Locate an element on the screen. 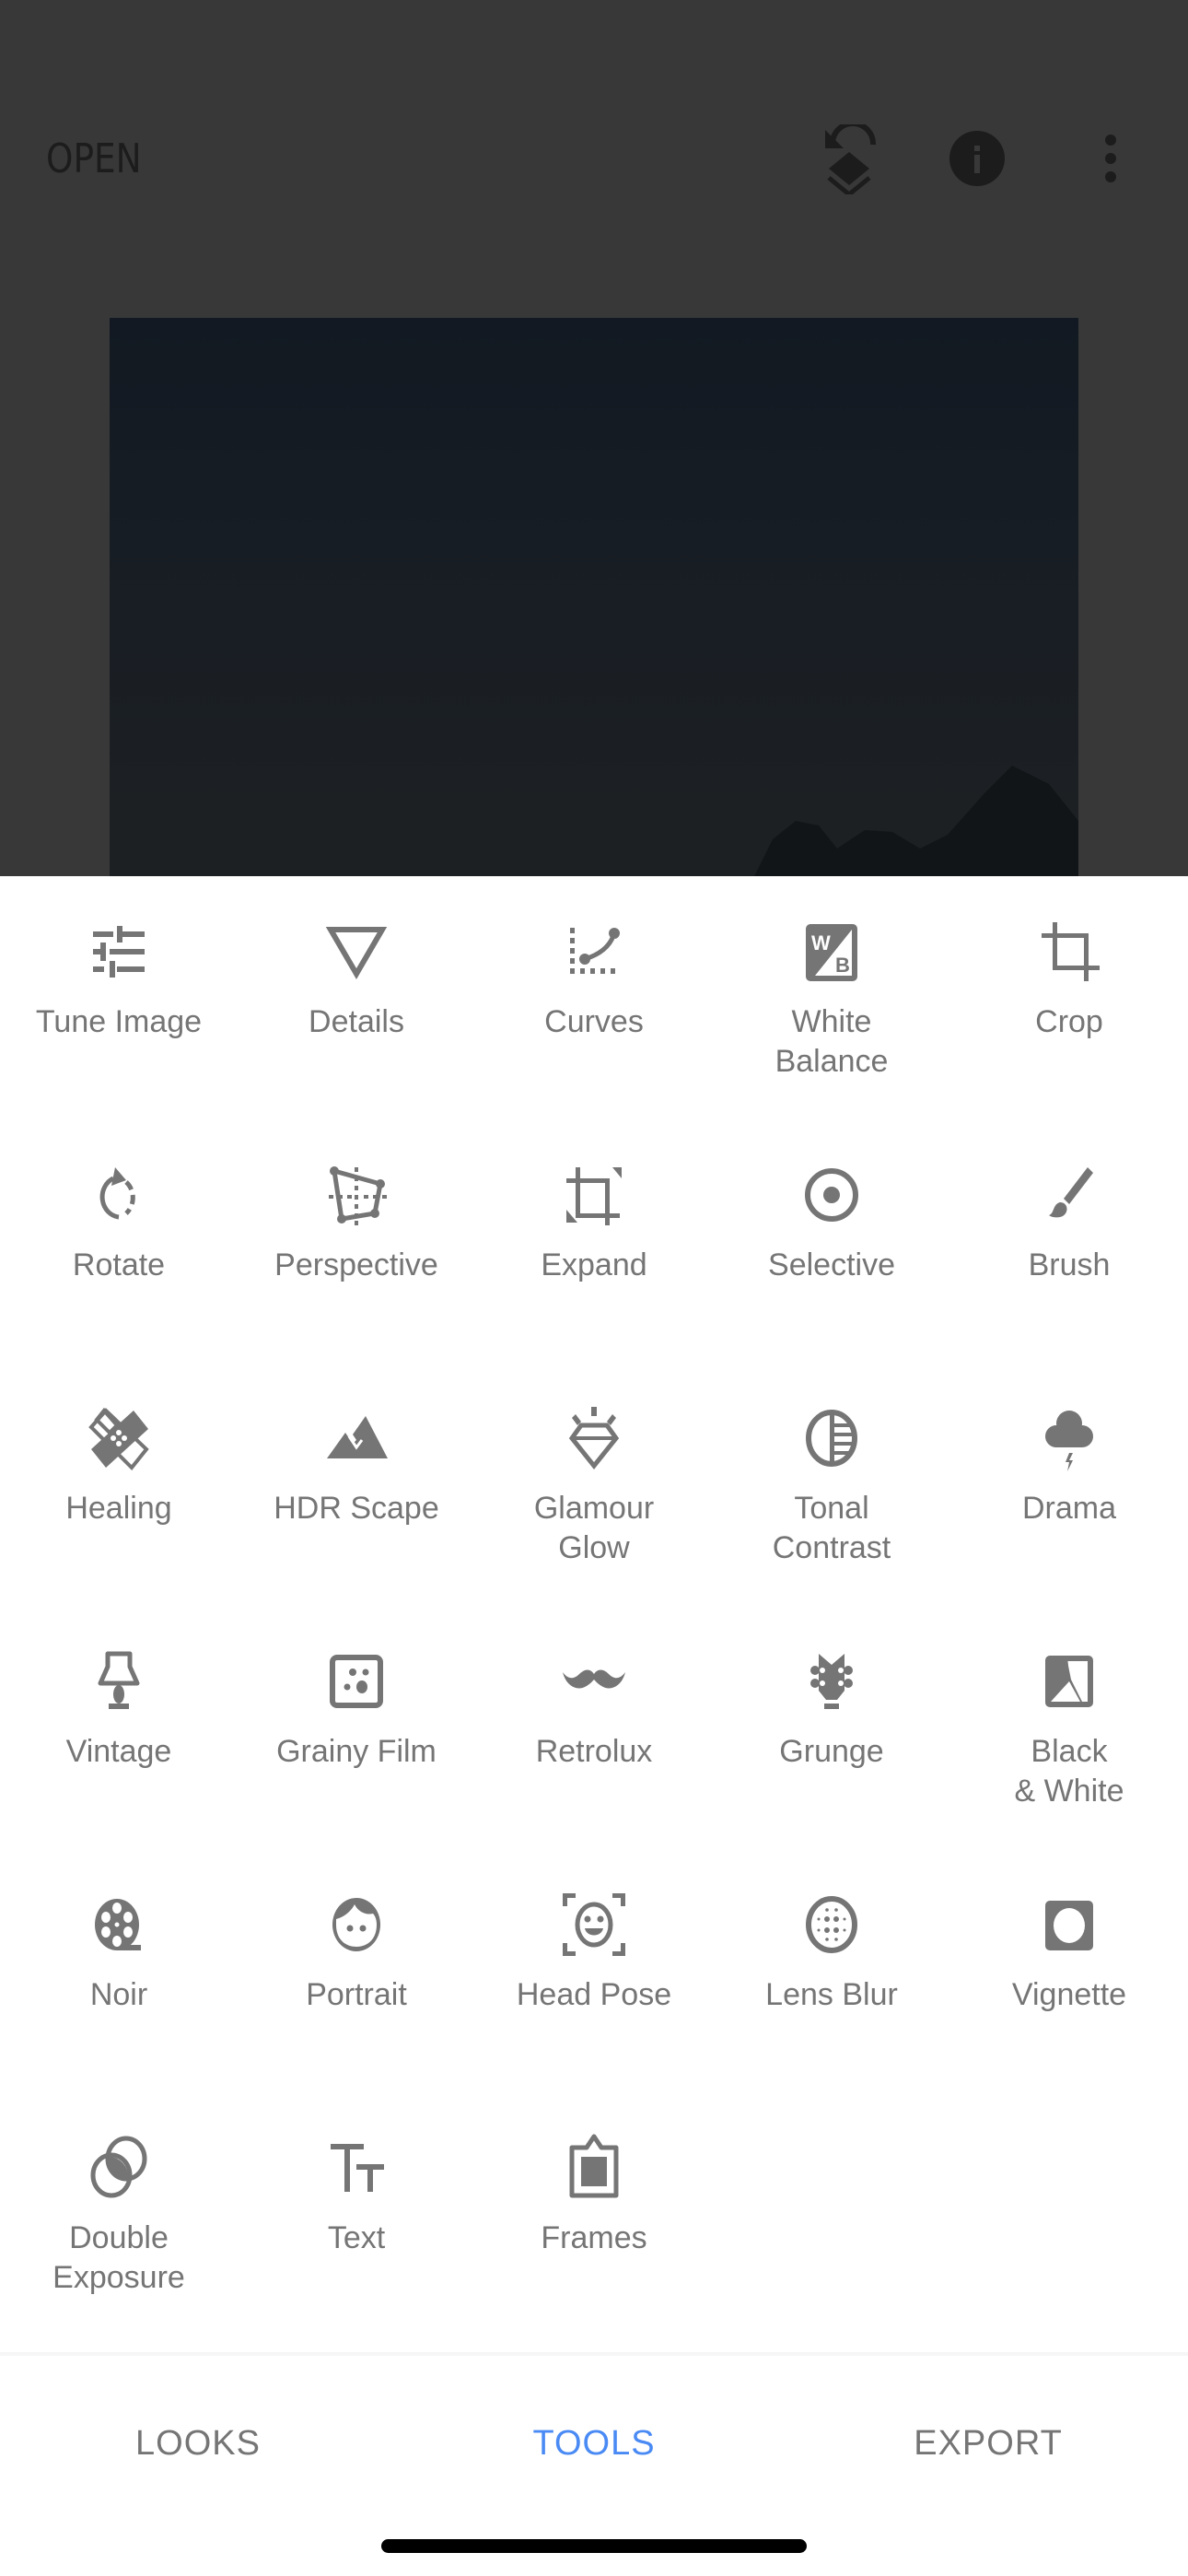 The width and height of the screenshot is (1188, 2576). tool-perspective: Perspective is located at coordinates (356, 1252).